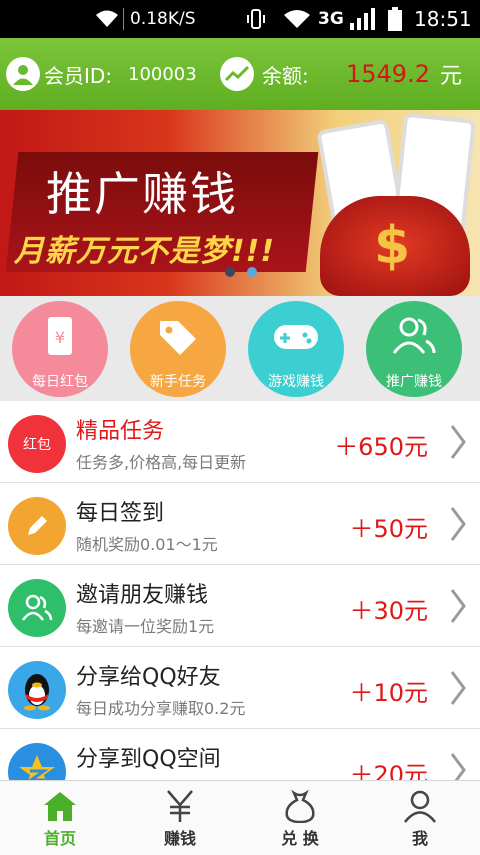 The height and width of the screenshot is (855, 480). I want to click on task-title: 每日签到, so click(120, 513).